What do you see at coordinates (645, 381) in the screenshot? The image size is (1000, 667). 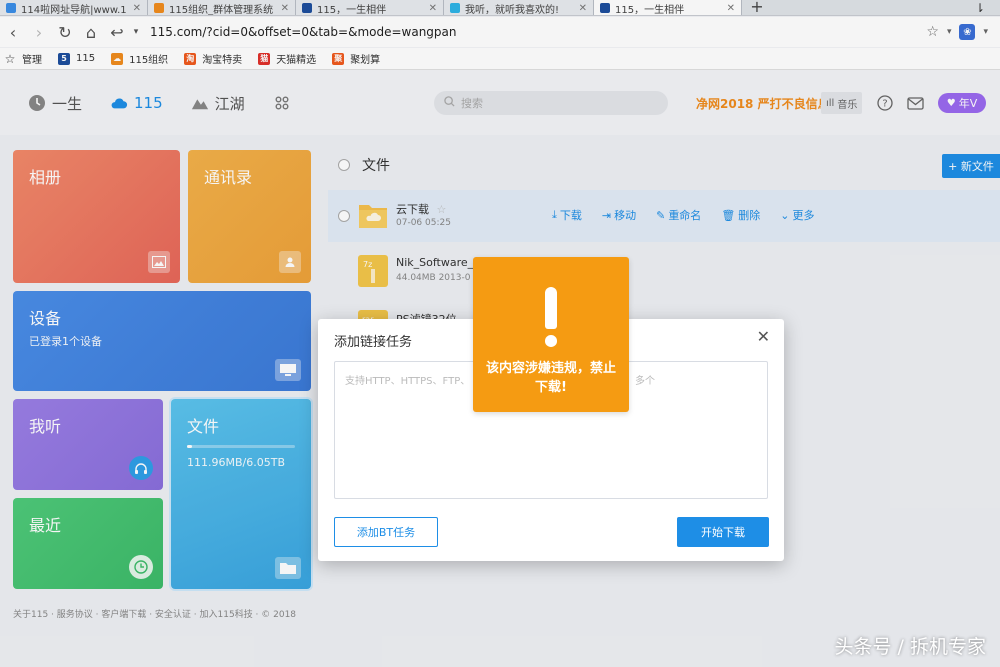 I see `link-input-placeholder-tail: 多个` at bounding box center [645, 381].